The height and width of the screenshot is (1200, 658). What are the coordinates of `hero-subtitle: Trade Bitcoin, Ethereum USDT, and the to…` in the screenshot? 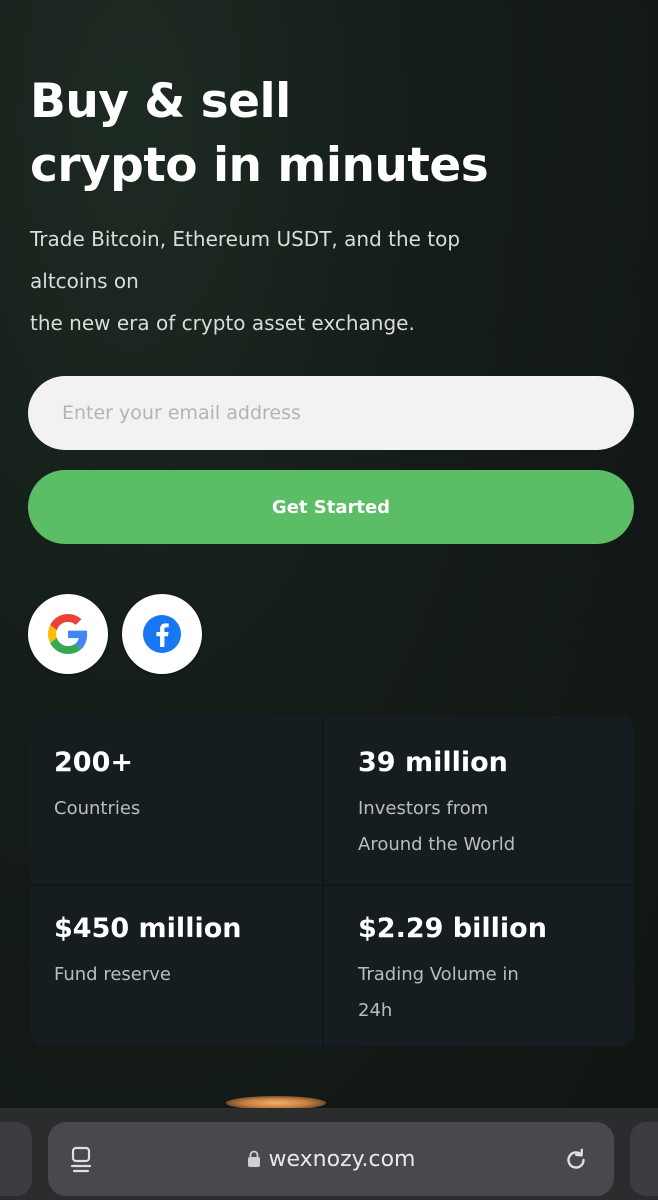 It's located at (330, 281).